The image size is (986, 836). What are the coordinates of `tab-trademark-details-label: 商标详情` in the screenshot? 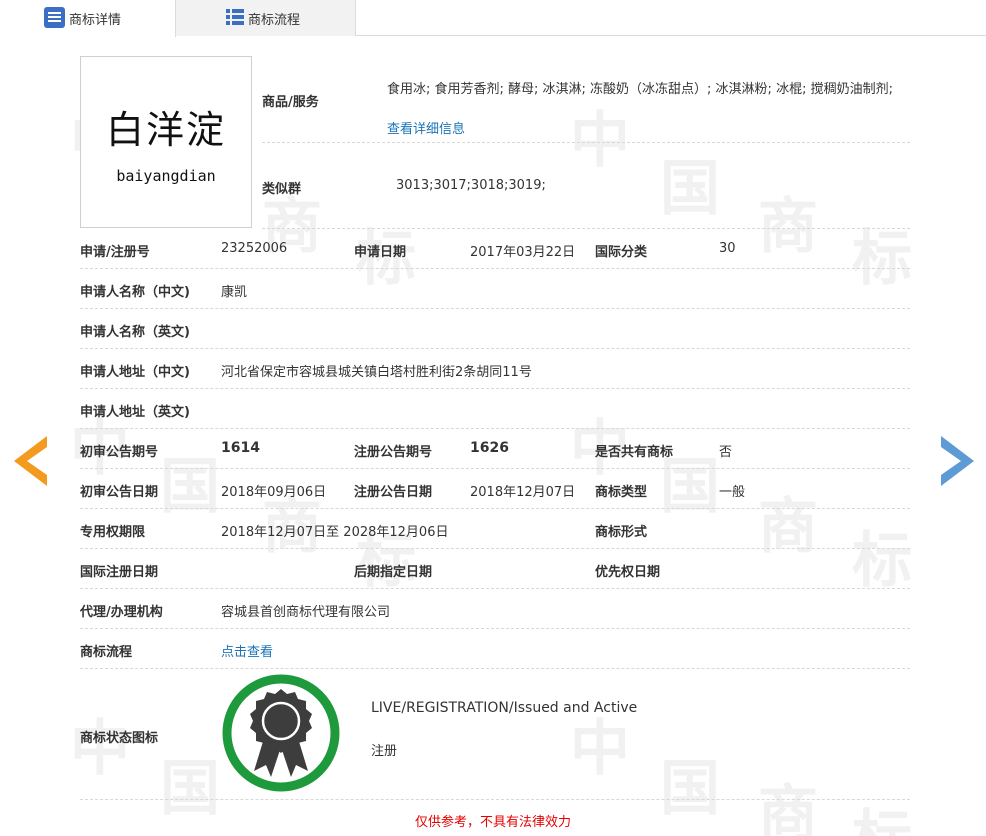 It's located at (95, 20).